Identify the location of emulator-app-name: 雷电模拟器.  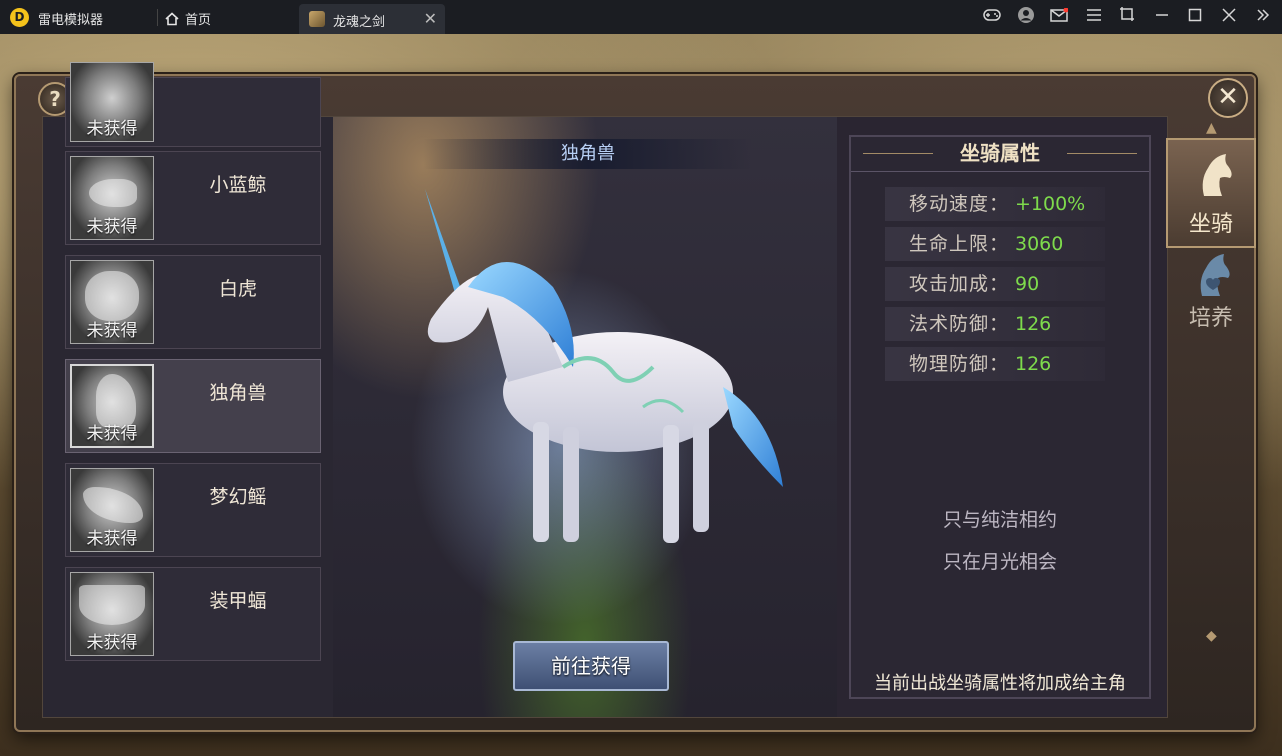
(71, 20).